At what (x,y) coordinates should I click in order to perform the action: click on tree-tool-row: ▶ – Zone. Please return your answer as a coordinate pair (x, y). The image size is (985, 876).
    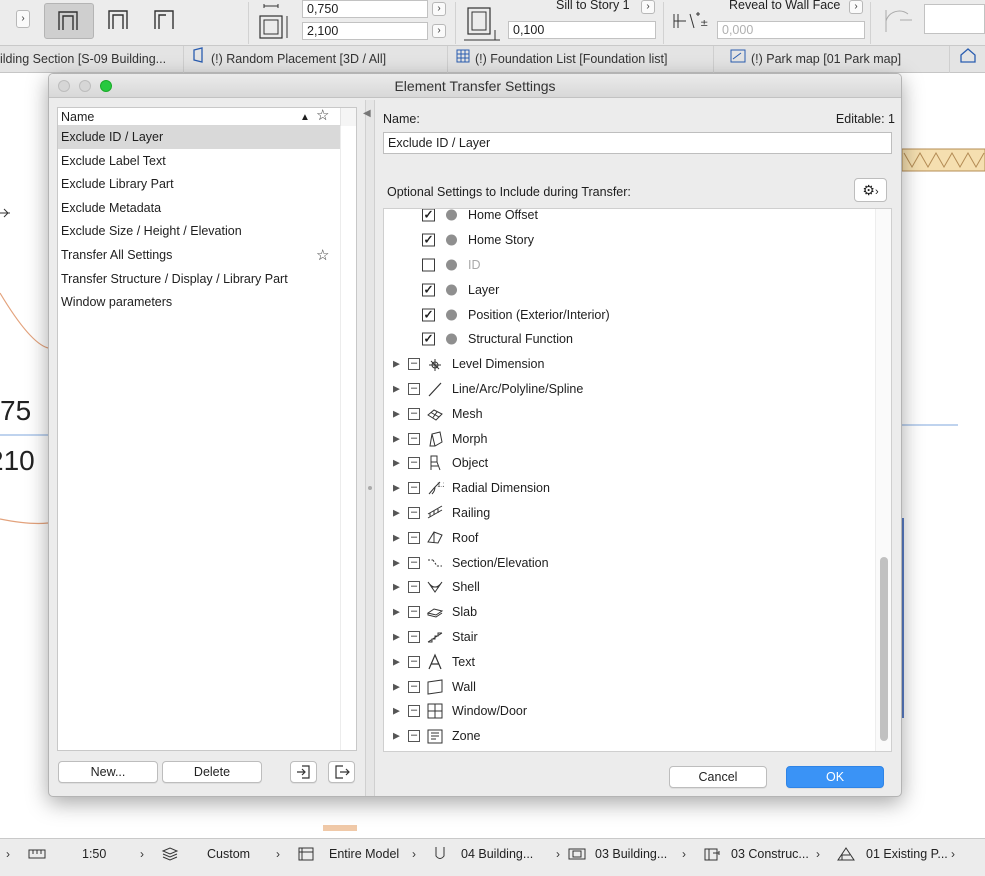
    Looking at the image, I should click on (628, 736).